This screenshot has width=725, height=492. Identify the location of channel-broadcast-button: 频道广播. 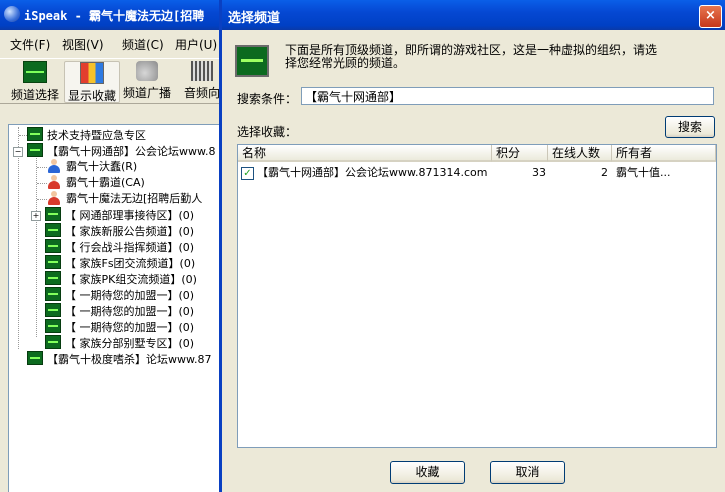
(147, 81).